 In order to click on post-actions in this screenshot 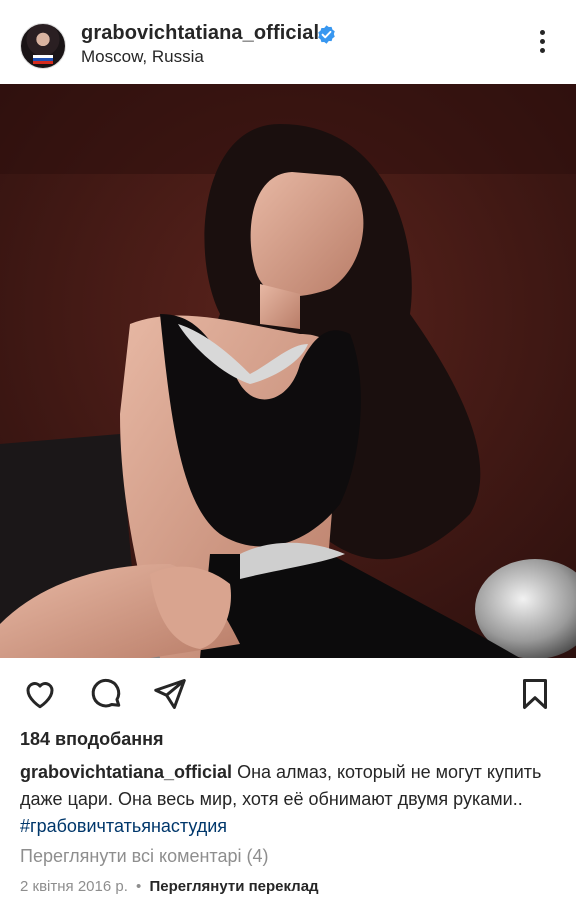, I will do `click(288, 693)`.